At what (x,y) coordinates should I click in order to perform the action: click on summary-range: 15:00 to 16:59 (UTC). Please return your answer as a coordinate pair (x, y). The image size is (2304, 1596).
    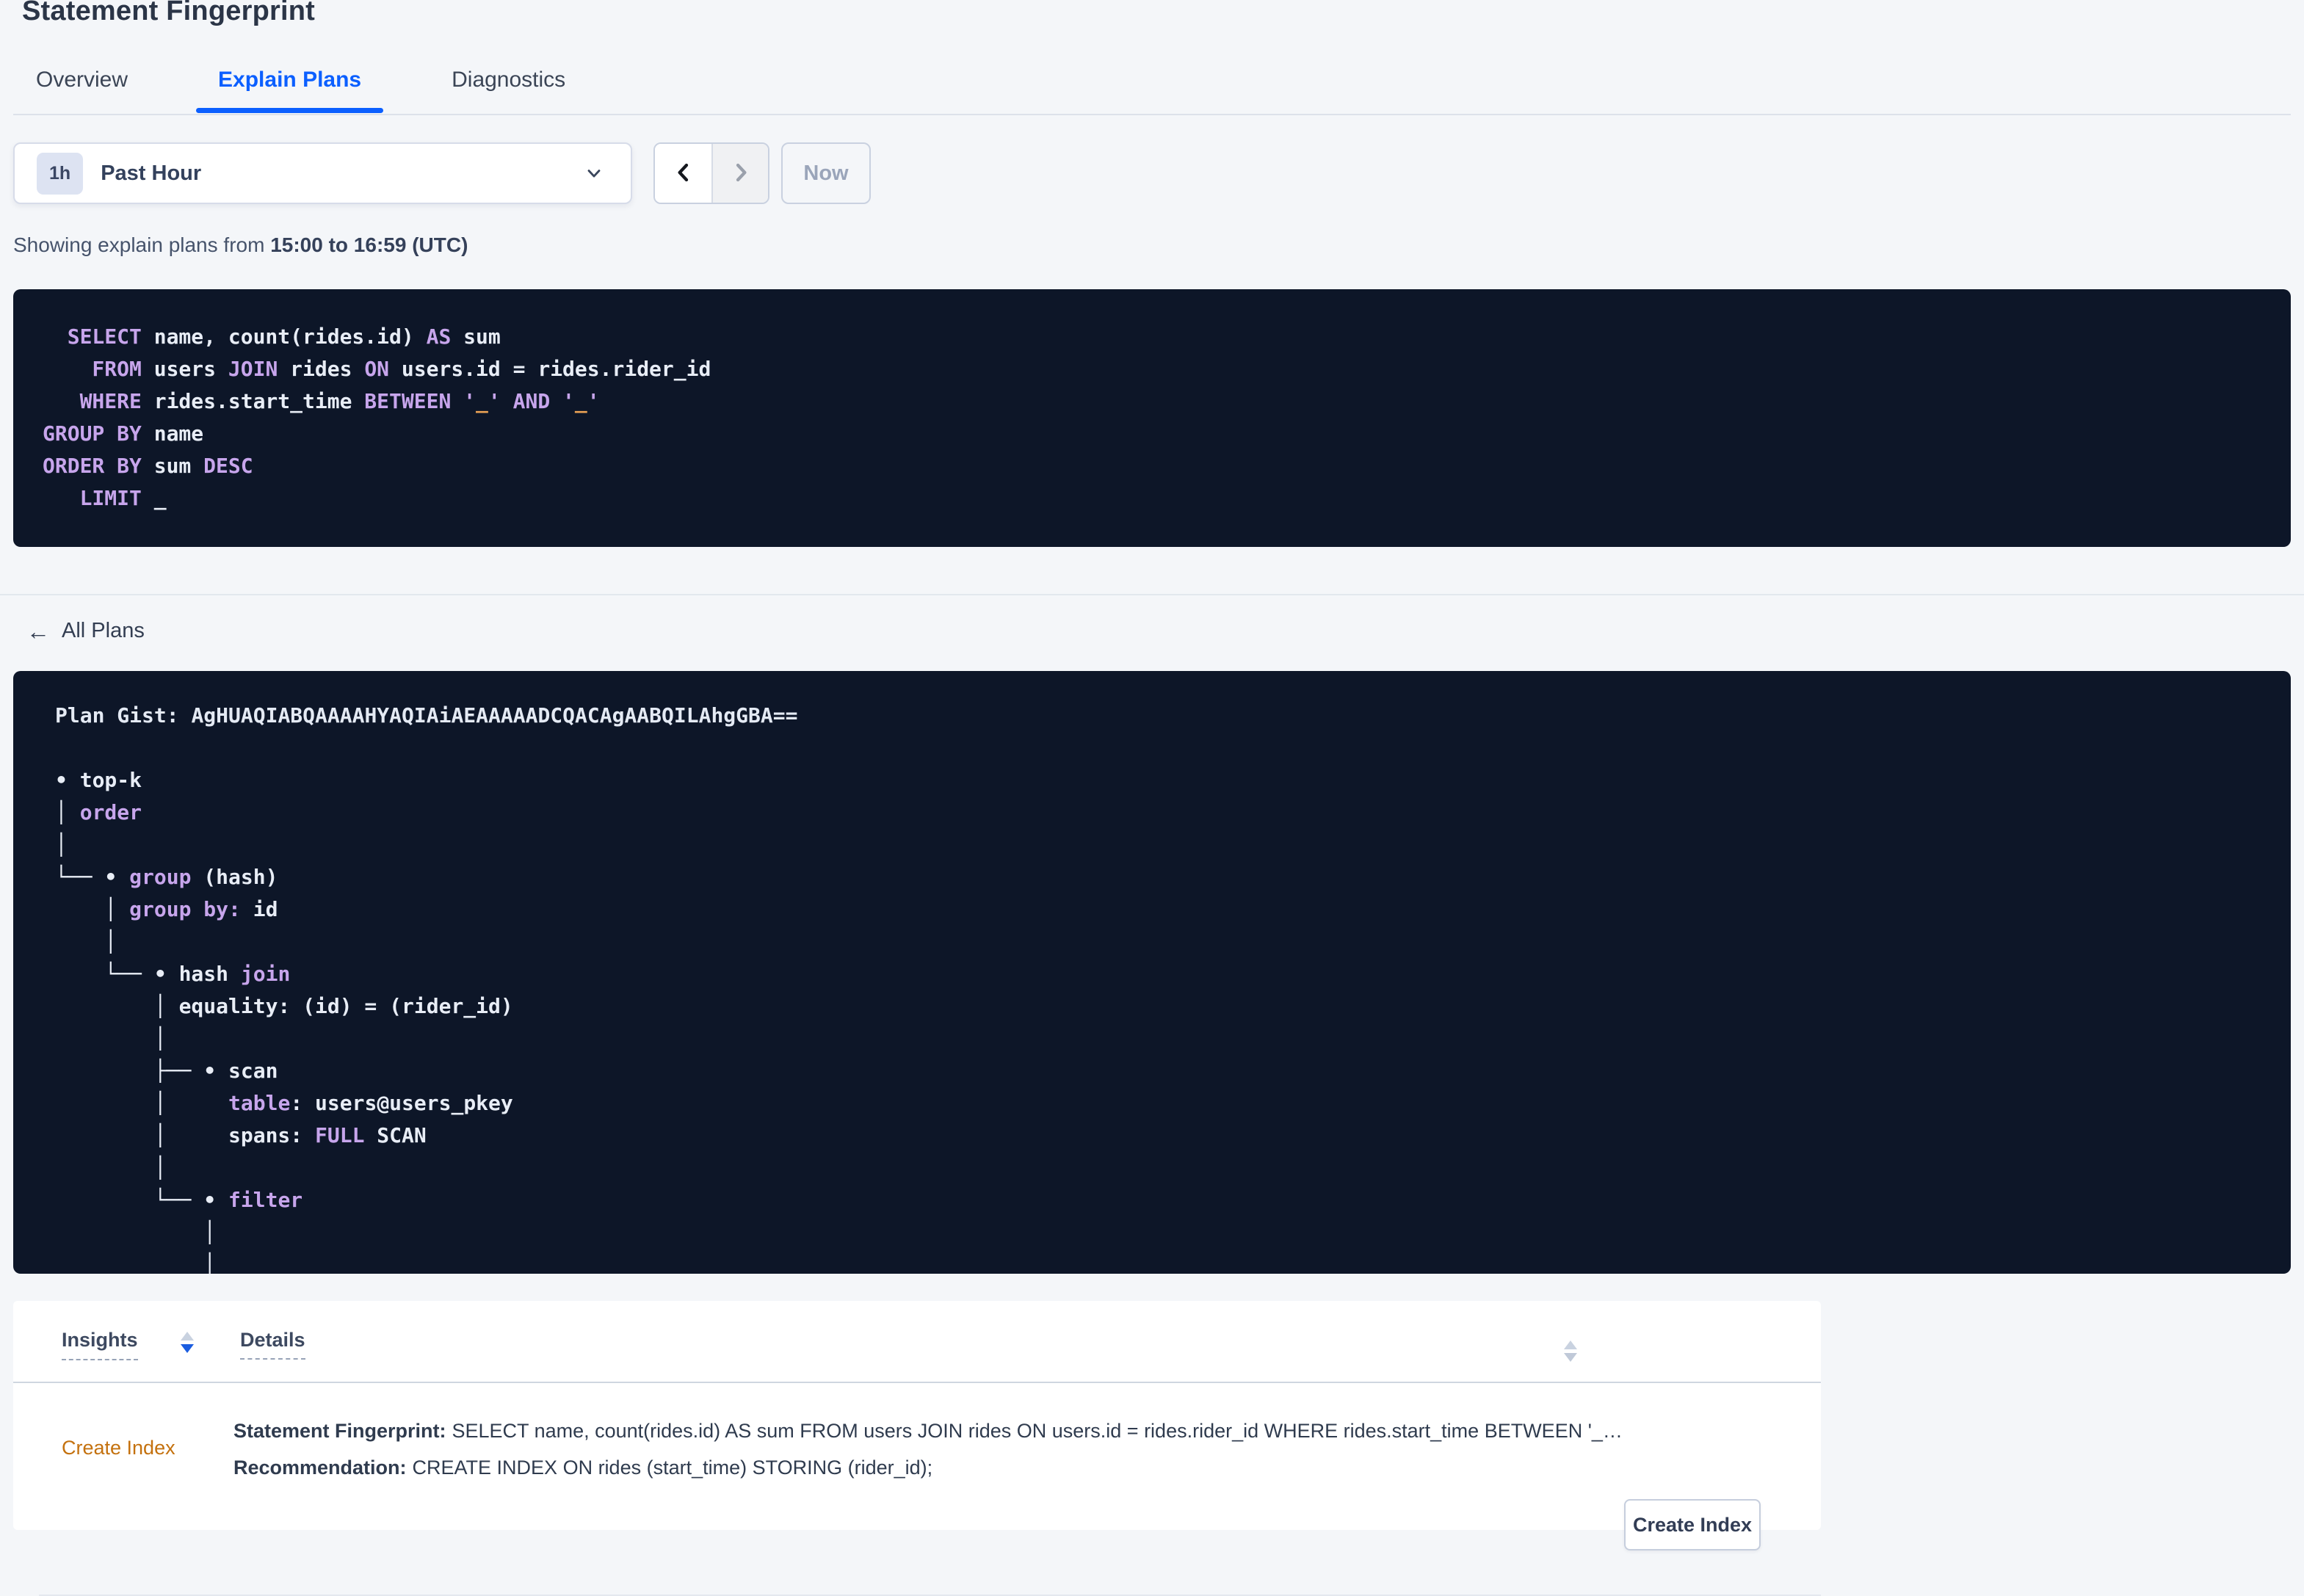
    Looking at the image, I should click on (369, 244).